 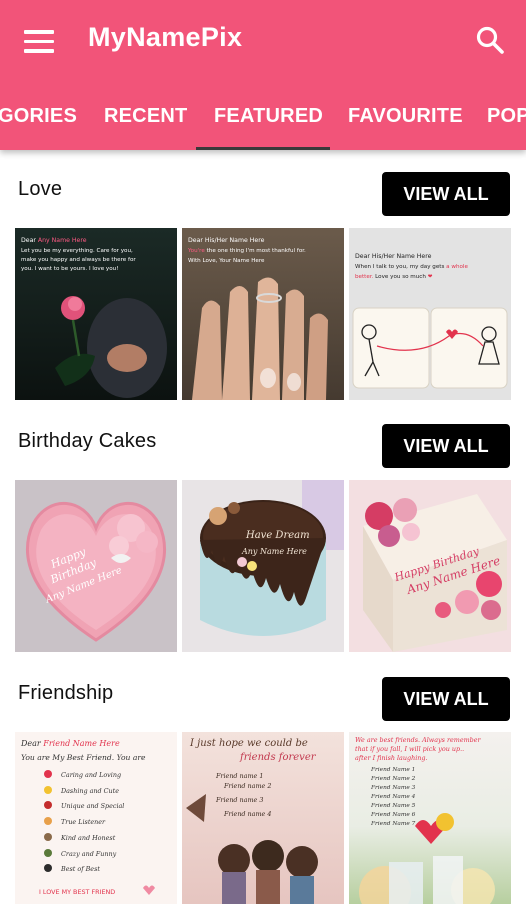 What do you see at coordinates (393, 779) in the screenshot?
I see `svg-text: Friend Name 2` at bounding box center [393, 779].